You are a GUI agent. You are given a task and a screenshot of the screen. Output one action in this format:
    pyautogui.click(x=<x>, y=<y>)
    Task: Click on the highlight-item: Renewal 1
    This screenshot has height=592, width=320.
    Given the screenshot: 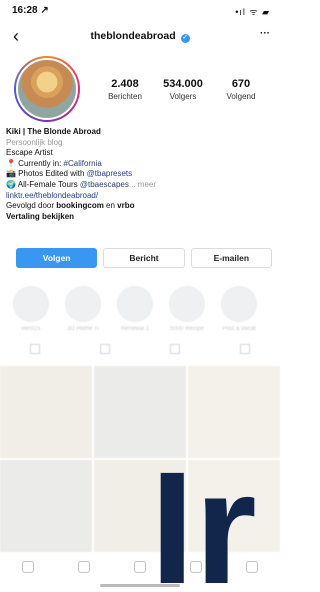 What is the action you would take?
    pyautogui.click(x=135, y=309)
    